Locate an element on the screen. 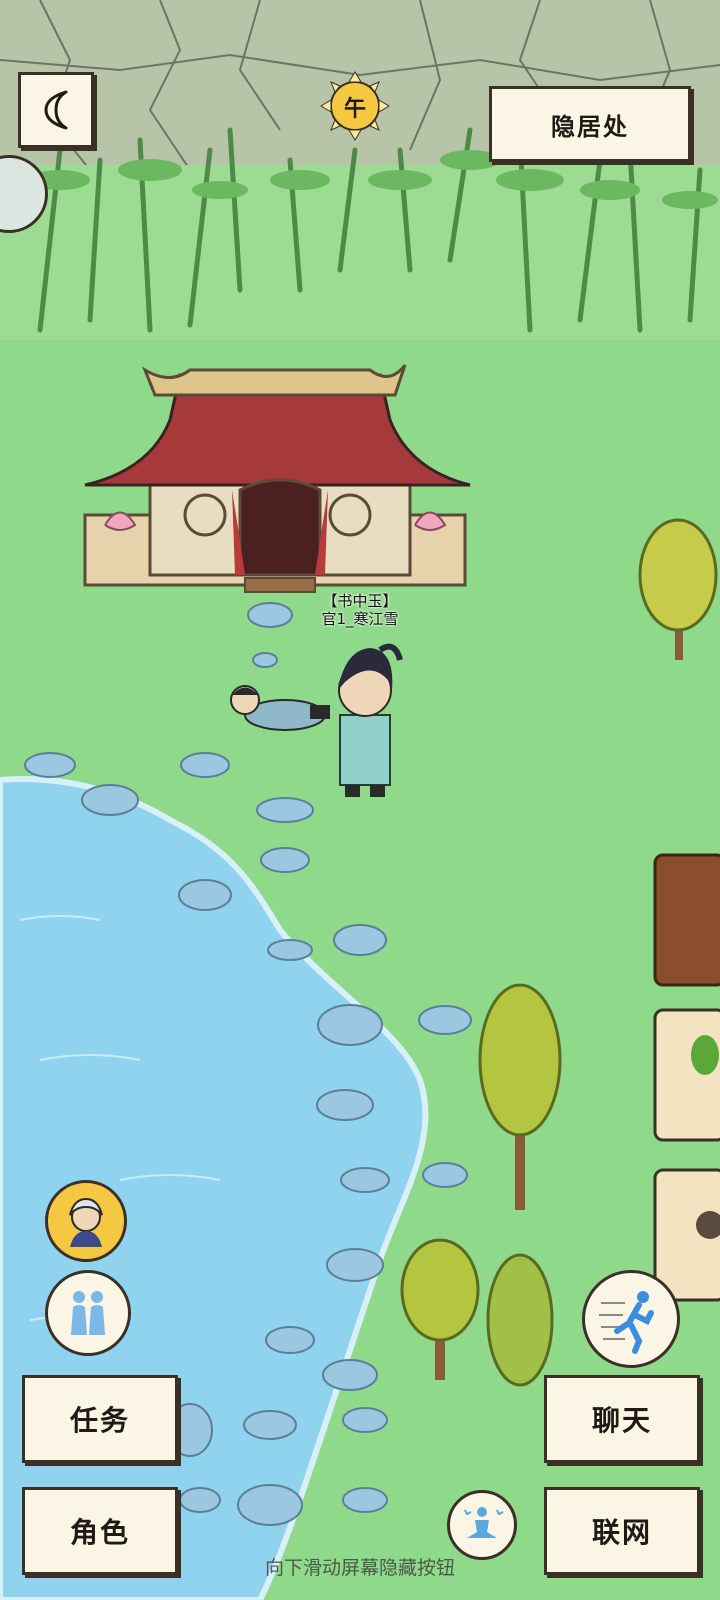  bush is located at coordinates (520, 1320).